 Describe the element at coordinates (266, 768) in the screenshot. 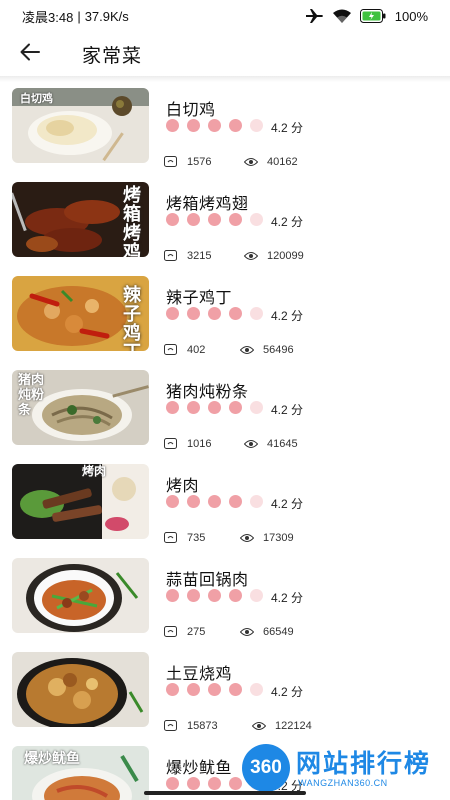

I see `watermark-logo: 360` at that location.